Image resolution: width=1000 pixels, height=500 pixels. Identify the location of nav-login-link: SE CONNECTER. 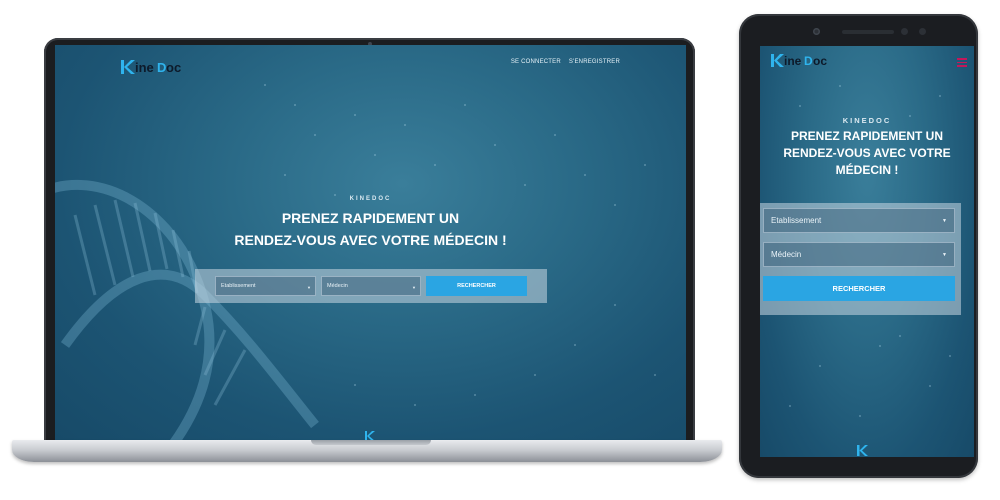
(536, 62).